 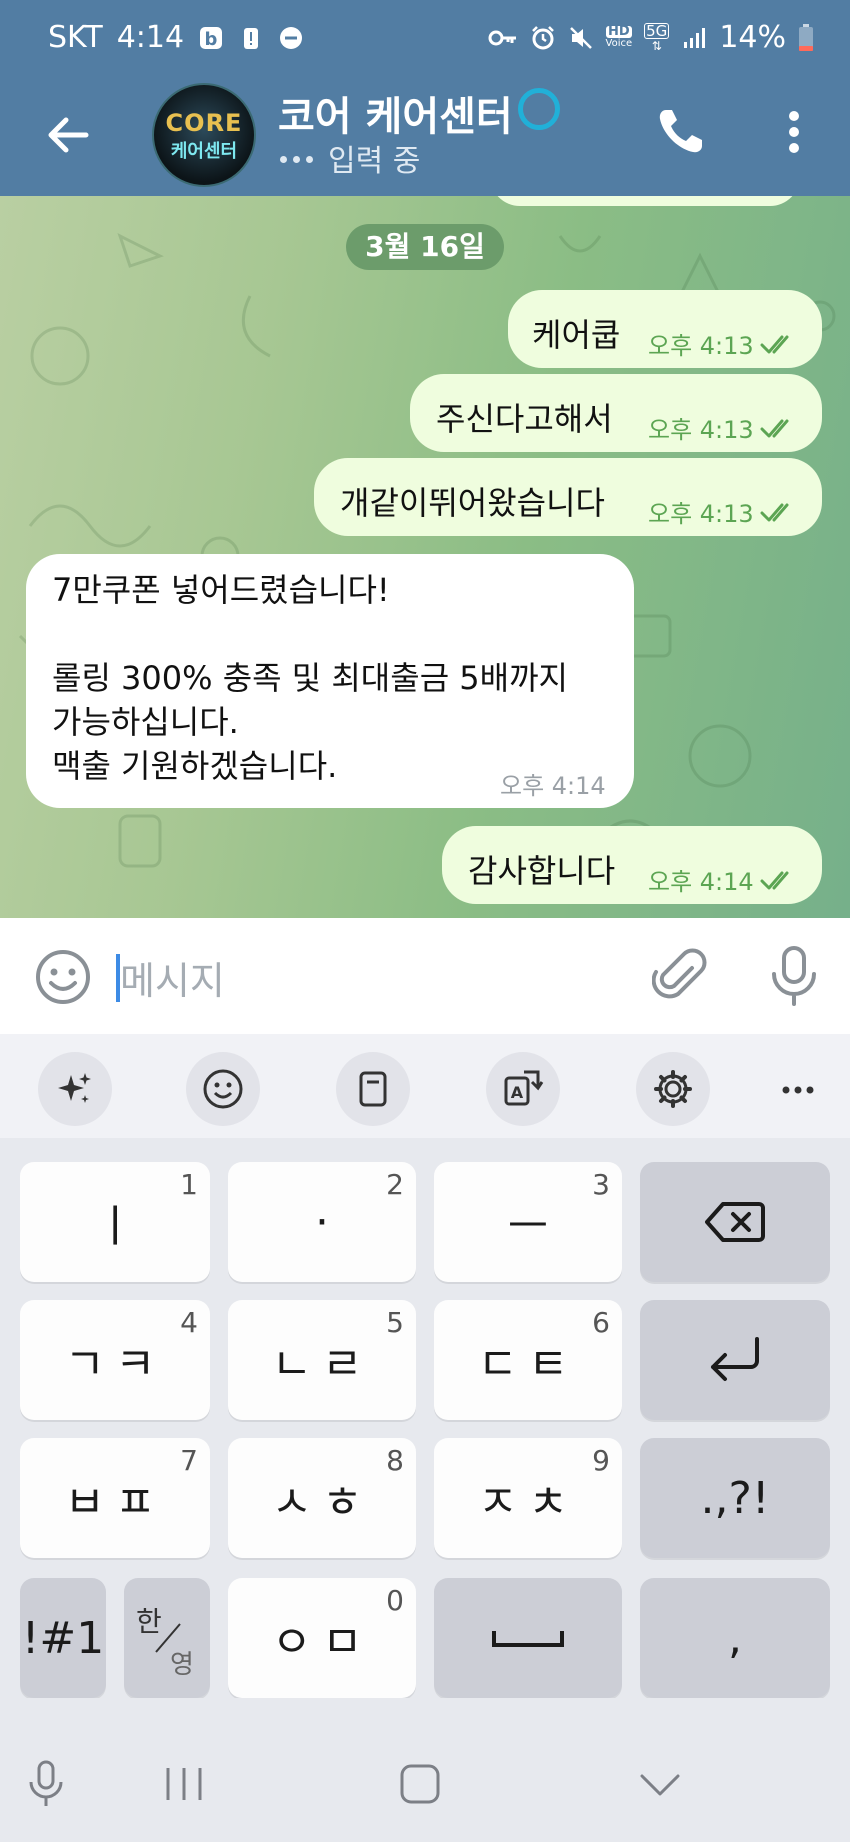 What do you see at coordinates (189, 1184) in the screenshot?
I see `key-number: 1` at bounding box center [189, 1184].